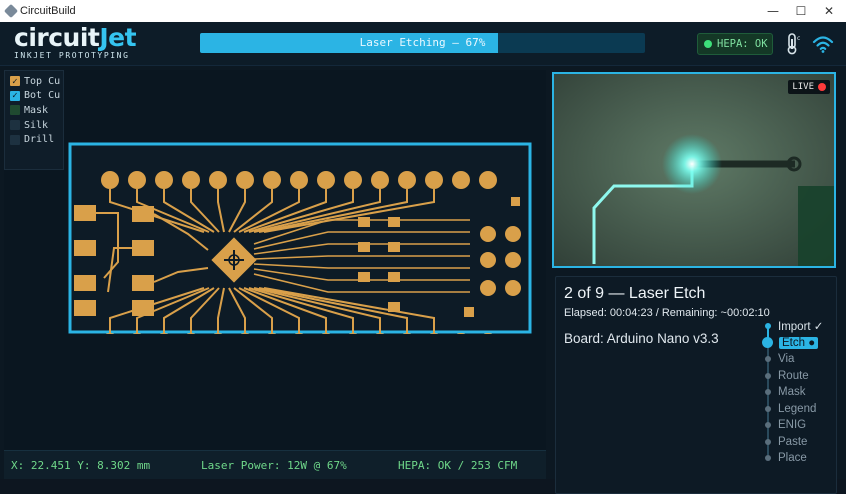 This screenshot has height=494, width=846. I want to click on process-step: Via, so click(778, 359).